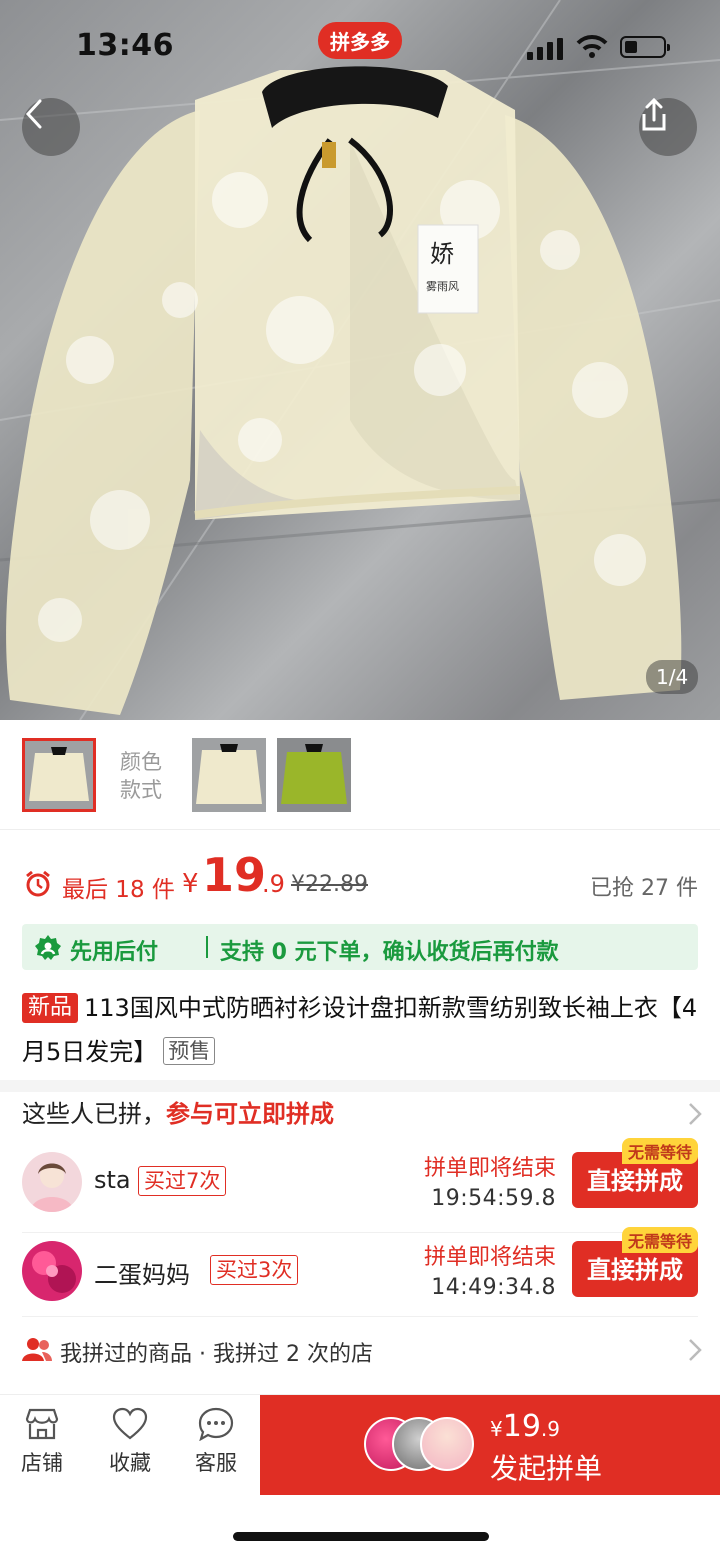 This screenshot has width=720, height=1558. Describe the element at coordinates (254, 1270) in the screenshot. I see `bought-count-badge: 买过3次` at that location.